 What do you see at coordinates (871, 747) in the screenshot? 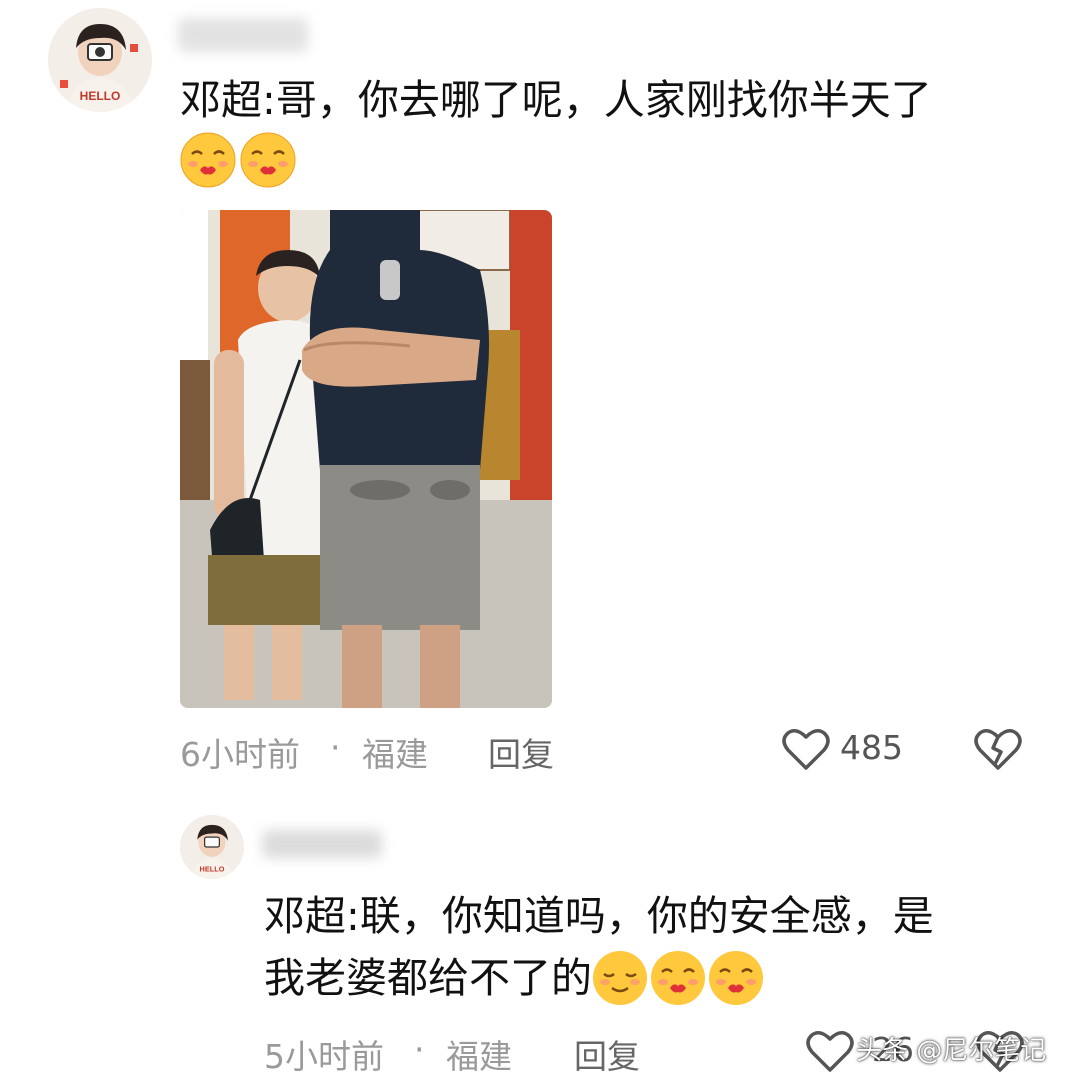
I see `like-count: 485` at bounding box center [871, 747].